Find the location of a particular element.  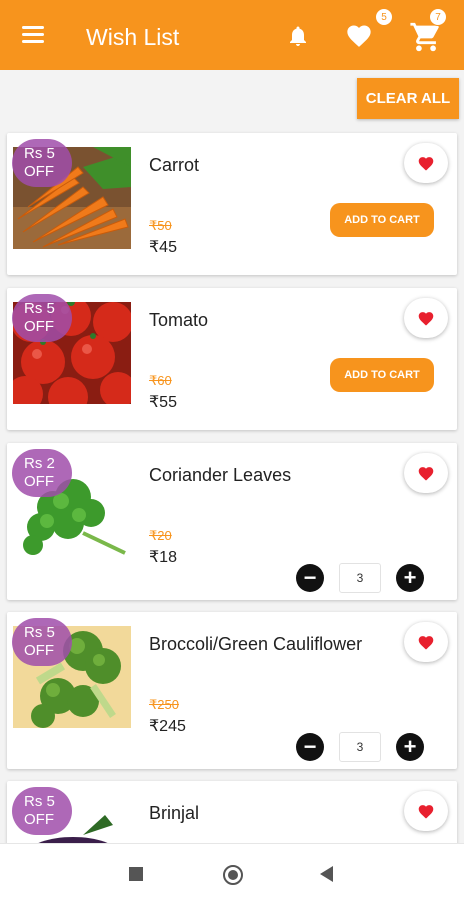

wishlist-count-badge: 5 is located at coordinates (384, 17).